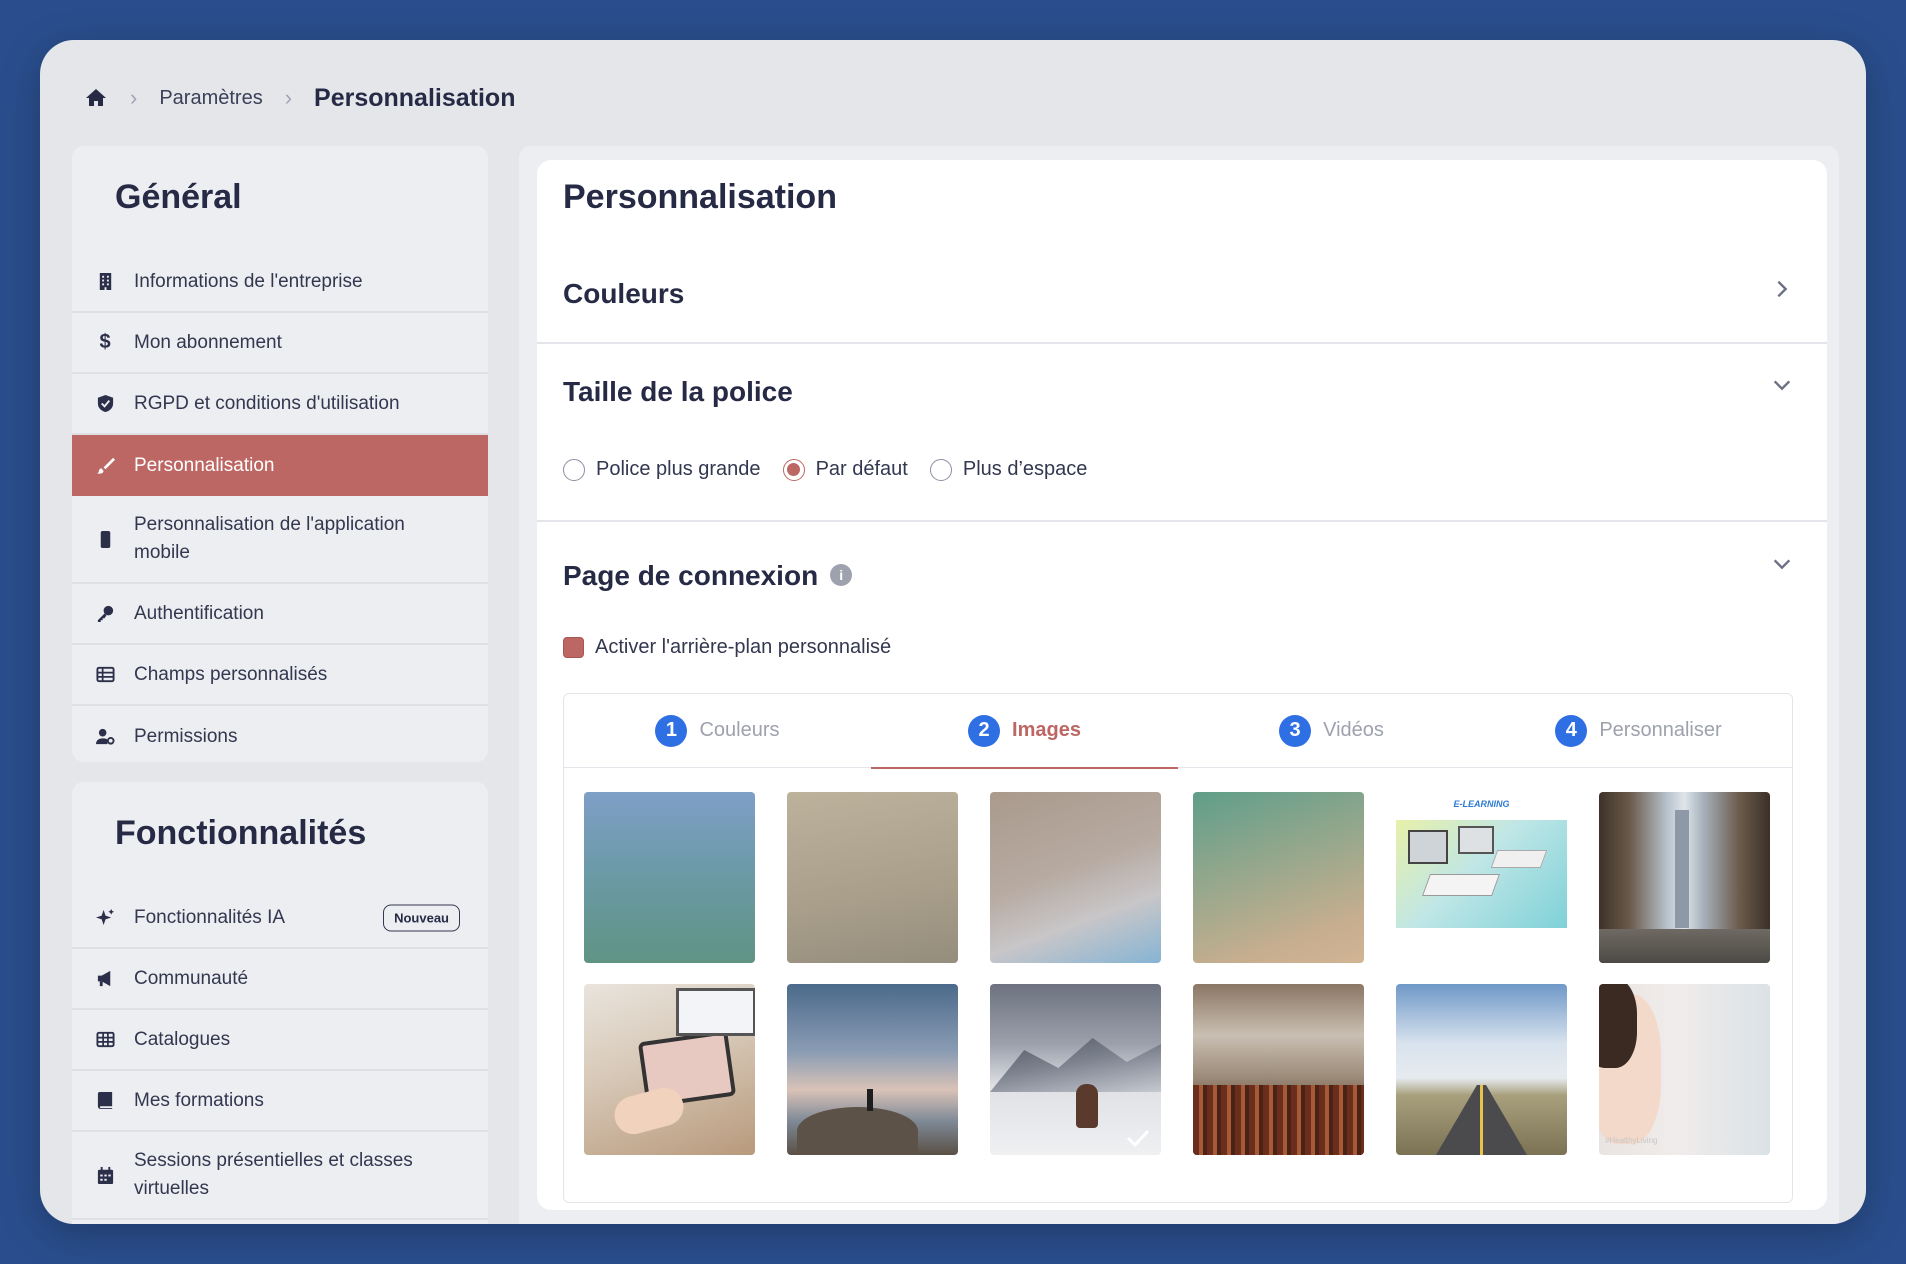 Image resolution: width=1906 pixels, height=1264 pixels. Describe the element at coordinates (421, 917) in the screenshot. I see `new-badge: Nouveau` at that location.